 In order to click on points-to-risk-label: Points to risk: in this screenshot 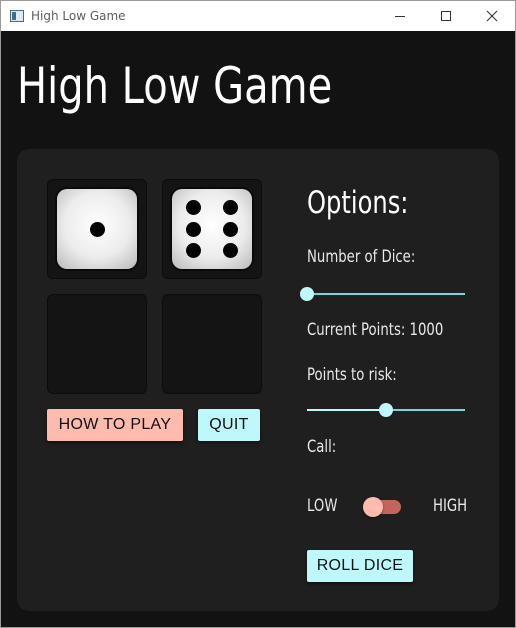, I will do `click(352, 375)`.